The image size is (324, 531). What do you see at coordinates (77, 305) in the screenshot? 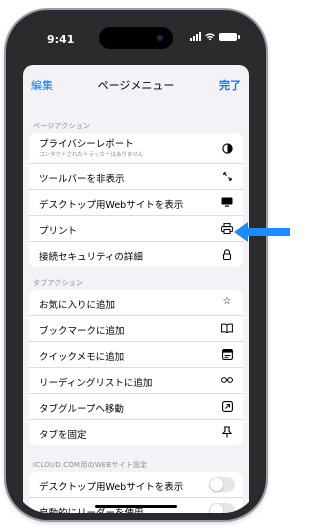
I see `row-label: お気に入りに追加` at bounding box center [77, 305].